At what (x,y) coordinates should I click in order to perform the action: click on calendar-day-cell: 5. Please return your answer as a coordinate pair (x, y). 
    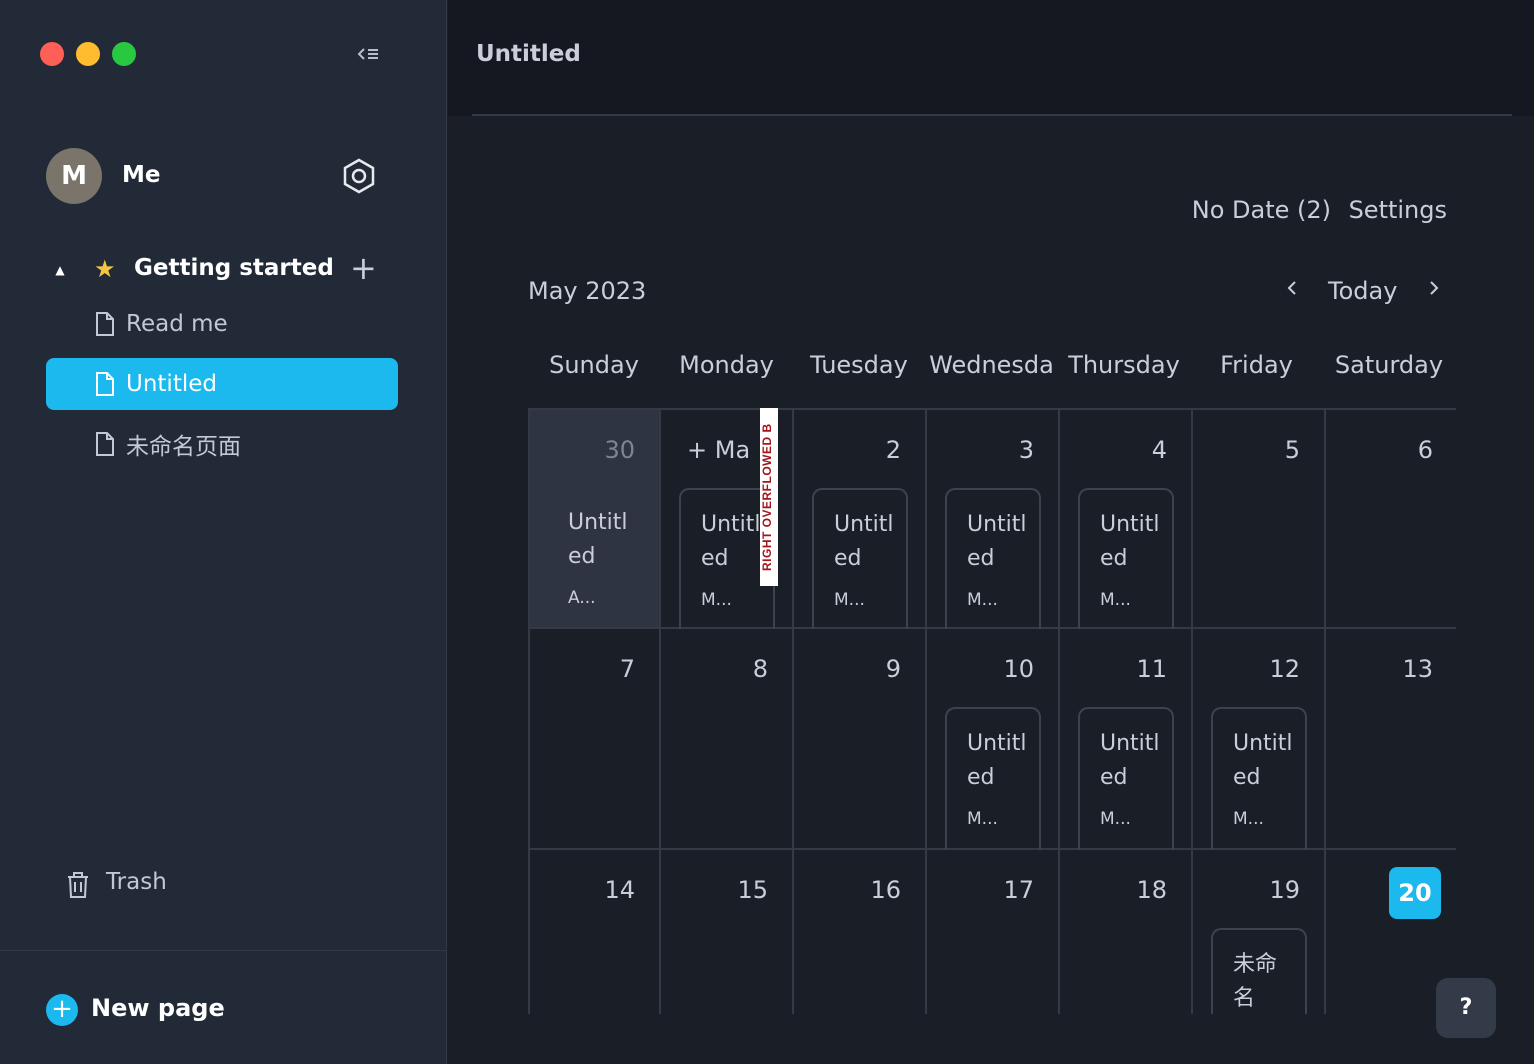
    Looking at the image, I should click on (1259, 518).